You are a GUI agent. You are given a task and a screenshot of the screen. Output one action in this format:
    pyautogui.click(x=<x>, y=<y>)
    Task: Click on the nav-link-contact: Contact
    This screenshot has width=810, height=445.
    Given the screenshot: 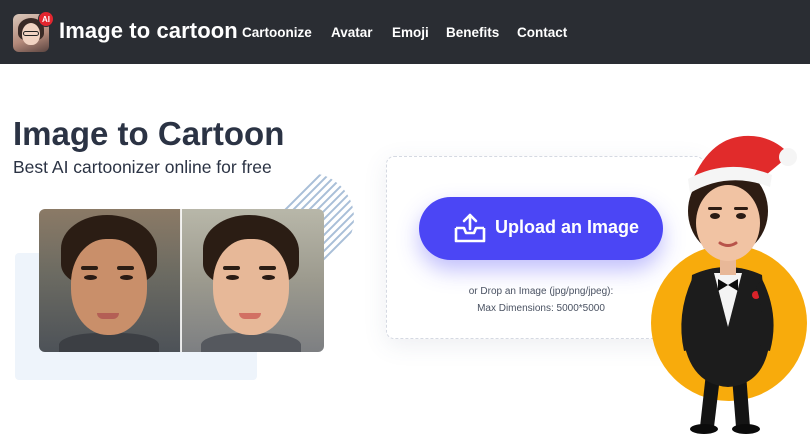 What is the action you would take?
    pyautogui.click(x=542, y=32)
    